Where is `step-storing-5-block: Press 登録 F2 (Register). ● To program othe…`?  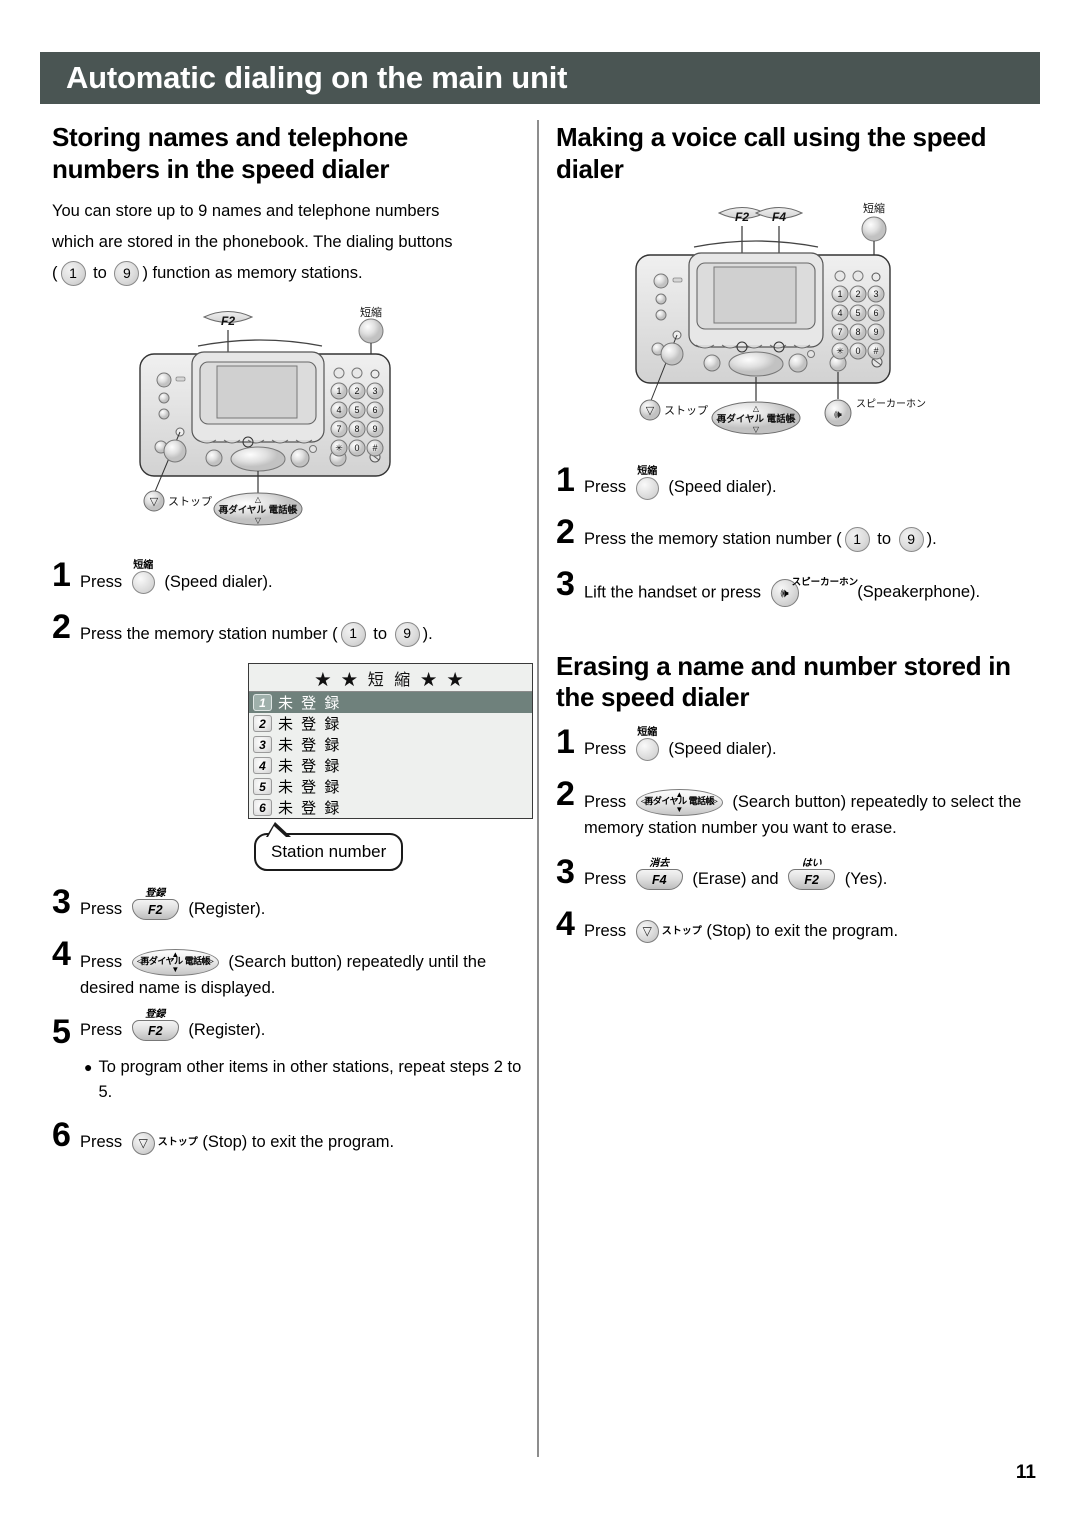
step-storing-5-block: Press 登録 F2 (Register). ● To program othe… is located at coordinates (301, 1056).